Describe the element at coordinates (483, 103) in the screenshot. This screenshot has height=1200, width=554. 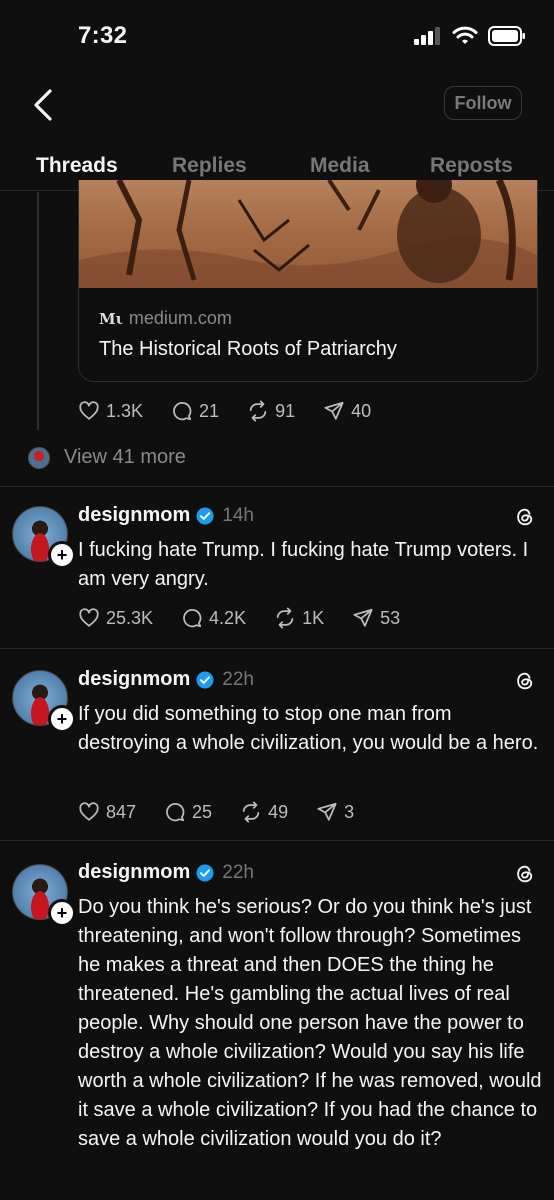
I see `follow-button: Follow` at that location.